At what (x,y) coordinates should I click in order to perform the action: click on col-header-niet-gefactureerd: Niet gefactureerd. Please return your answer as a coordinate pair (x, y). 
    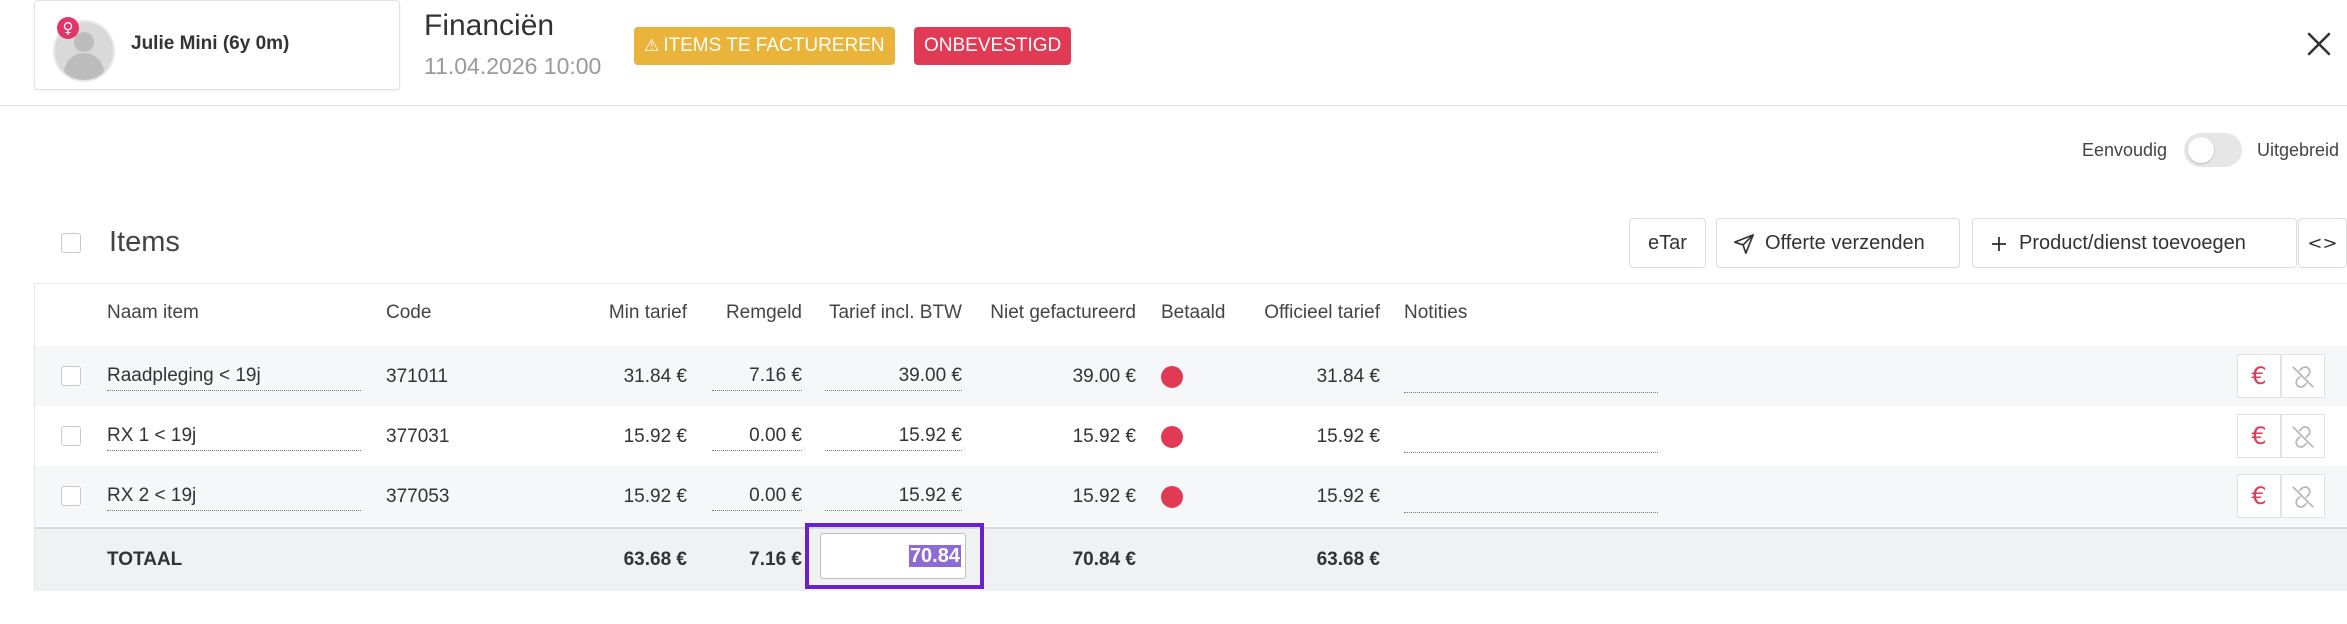
    Looking at the image, I should click on (1063, 312).